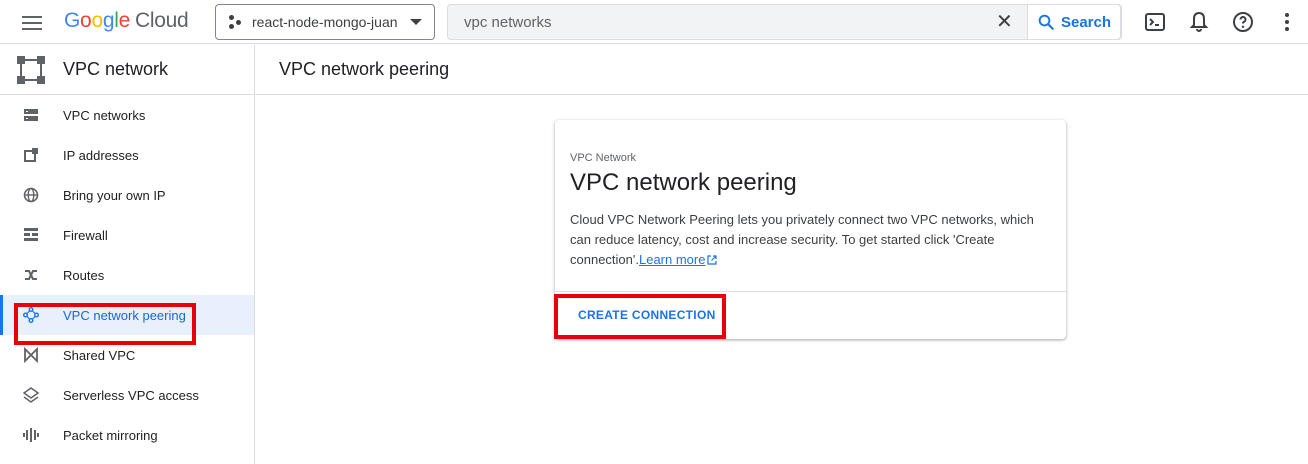 The height and width of the screenshot is (464, 1308). I want to click on sidebar-item-vpc-network-peering: VPC network peering, so click(127, 315).